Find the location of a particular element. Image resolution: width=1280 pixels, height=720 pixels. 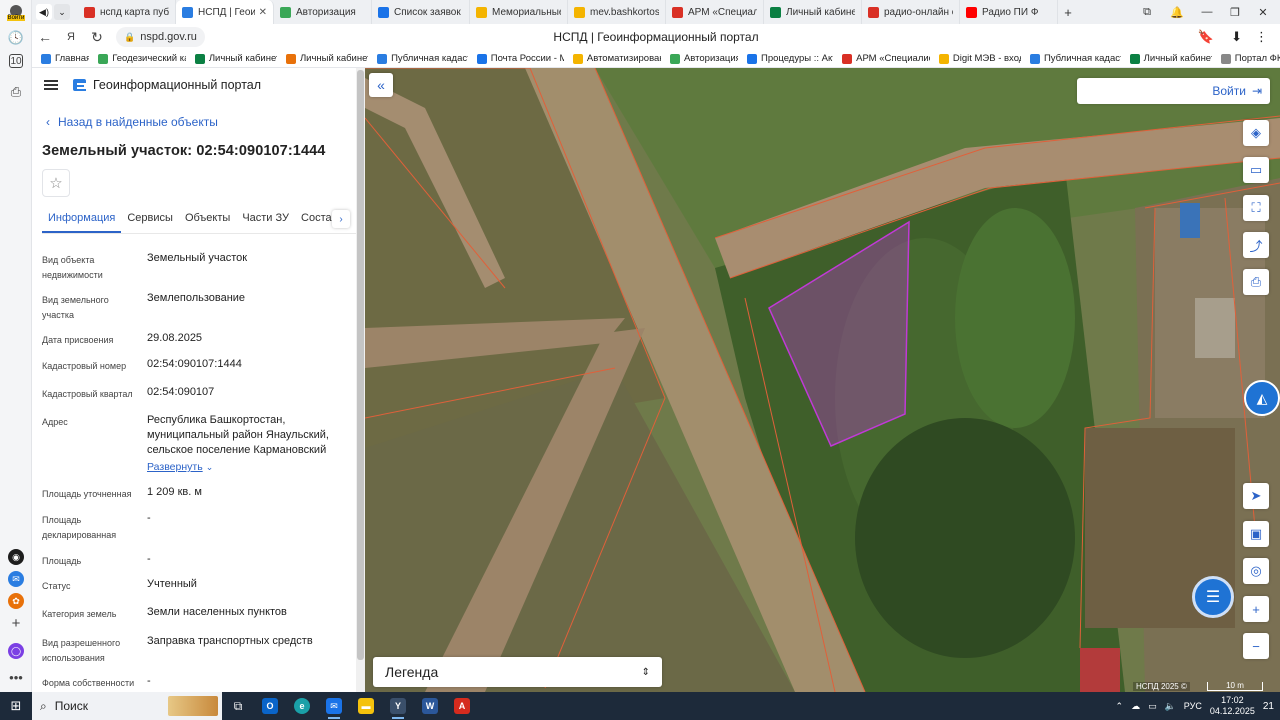

add-app-icon: + is located at coordinates (16, 623).